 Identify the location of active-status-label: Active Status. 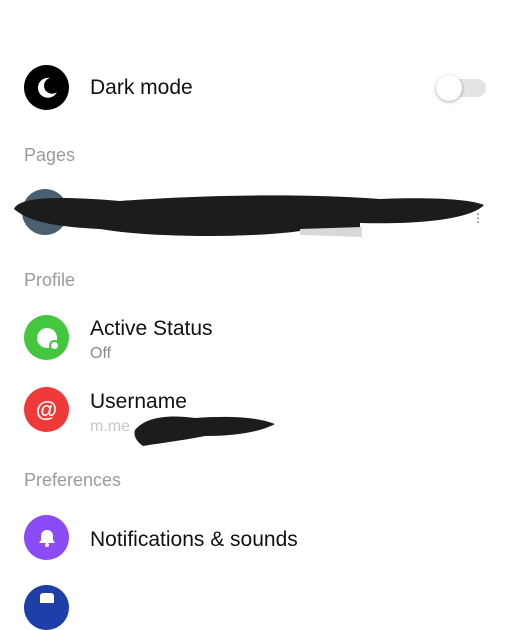
(151, 328).